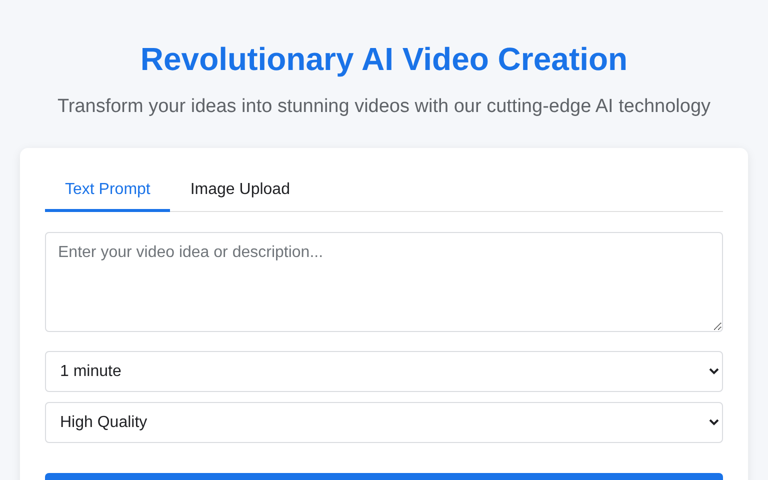  I want to click on page-title: Revolutionary AI Video Creation, so click(384, 59).